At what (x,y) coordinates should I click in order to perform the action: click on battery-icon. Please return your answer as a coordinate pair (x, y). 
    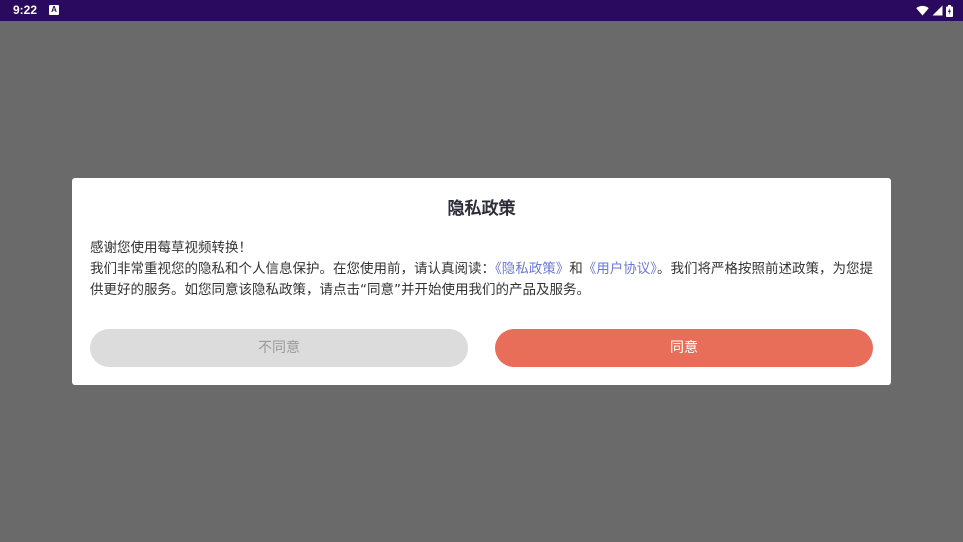
    Looking at the image, I should click on (949, 10).